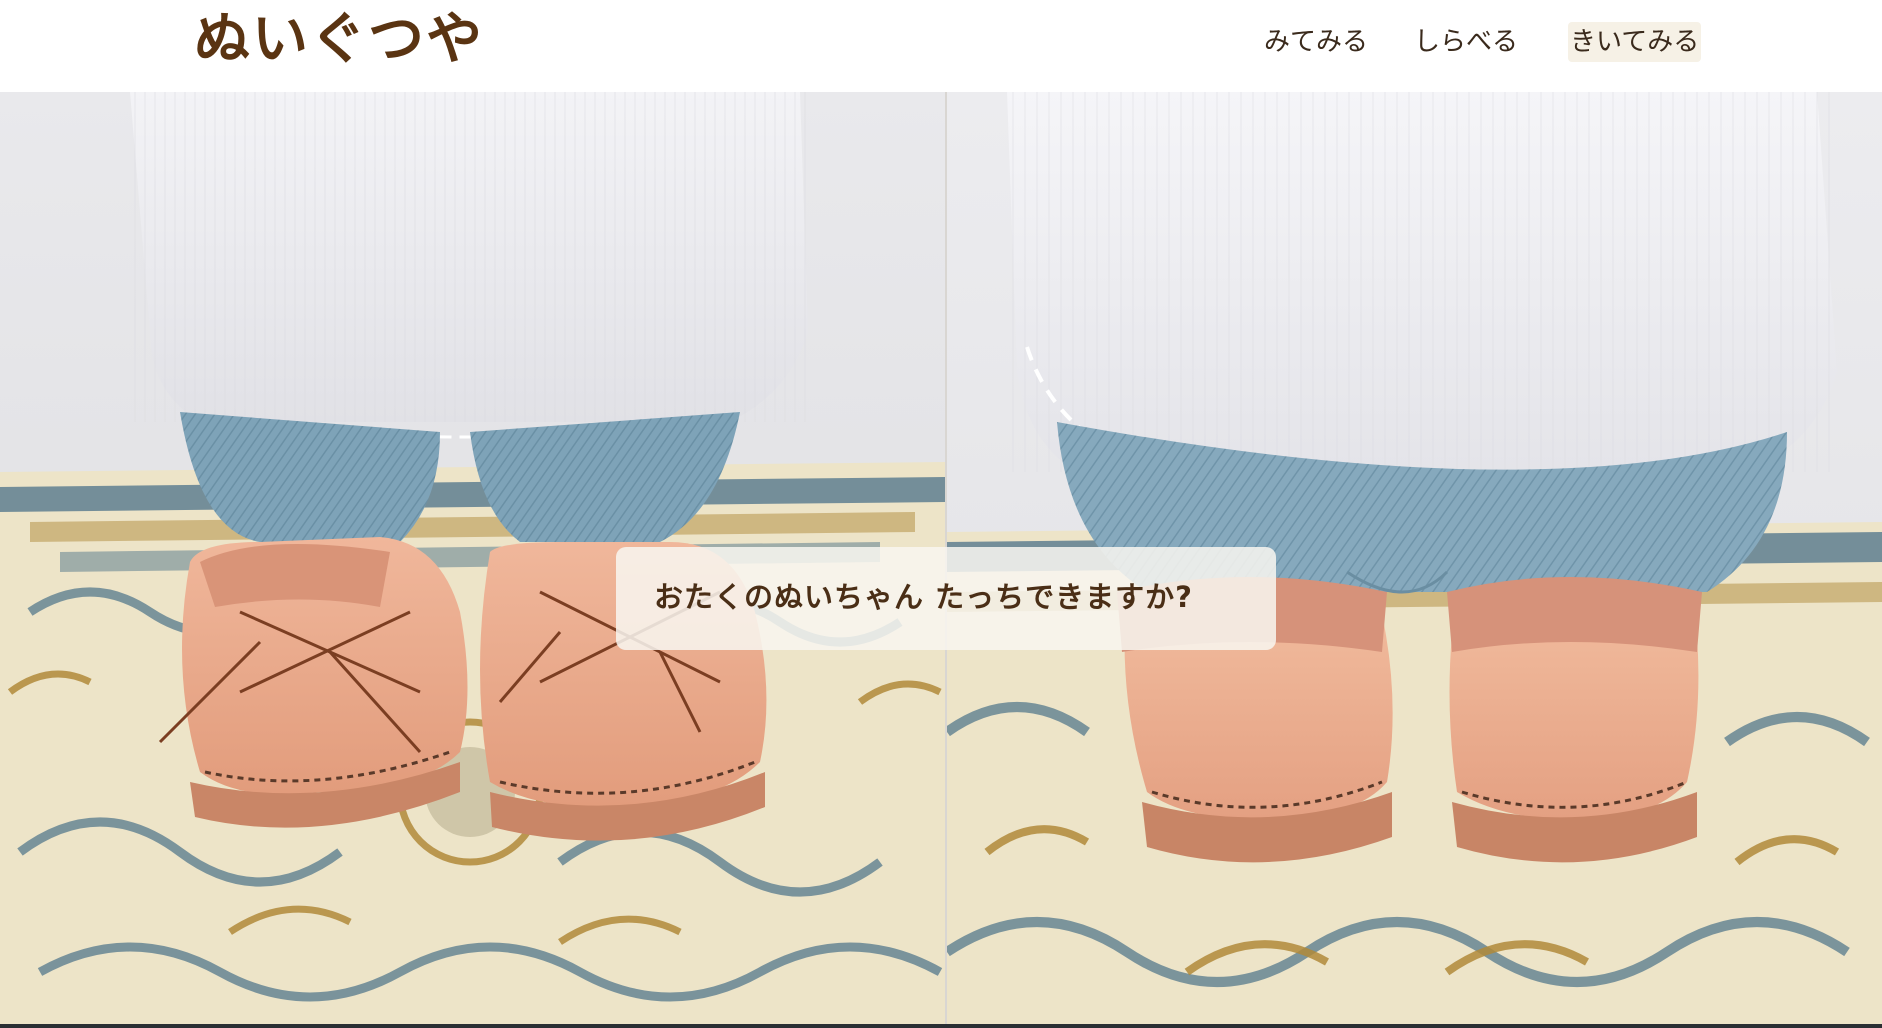 The image size is (1882, 1028). What do you see at coordinates (1635, 42) in the screenshot?
I see `nav-item-kiitemiru: きいてみる` at bounding box center [1635, 42].